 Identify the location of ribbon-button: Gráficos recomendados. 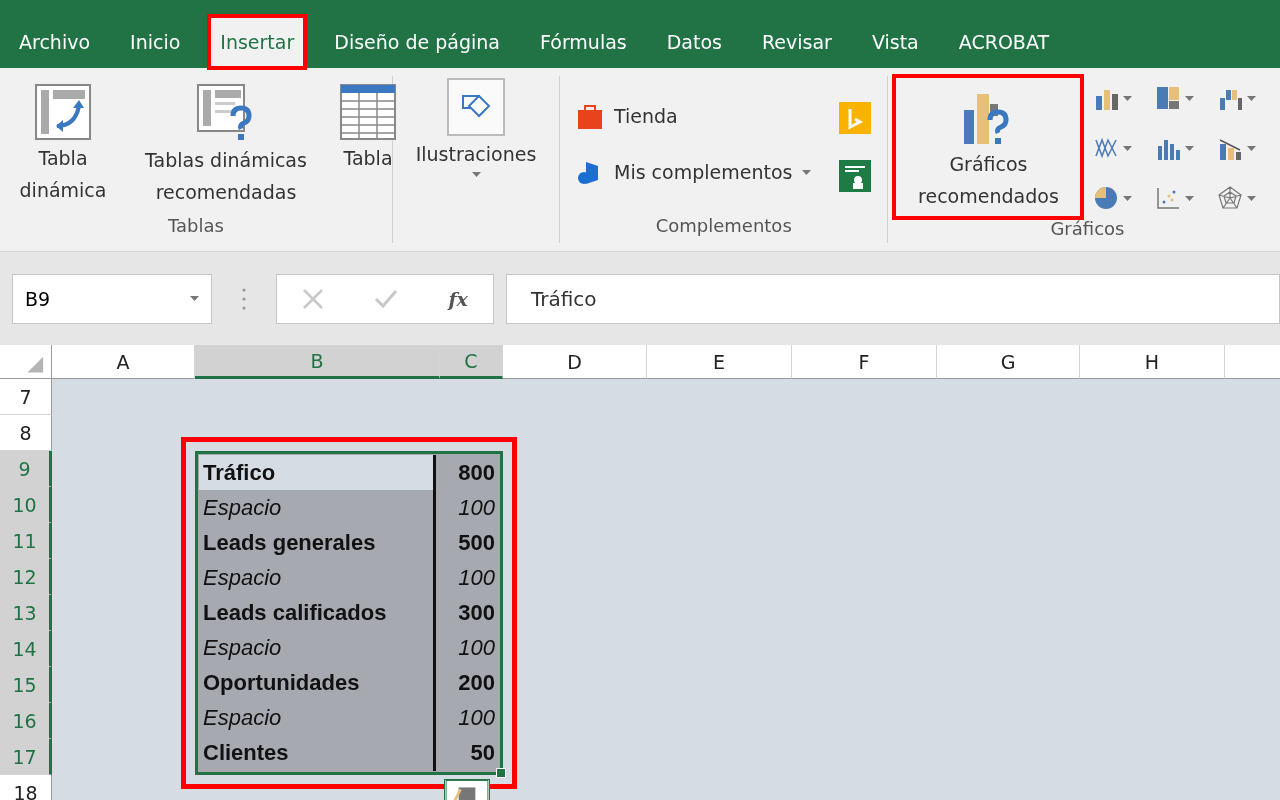
(988, 147).